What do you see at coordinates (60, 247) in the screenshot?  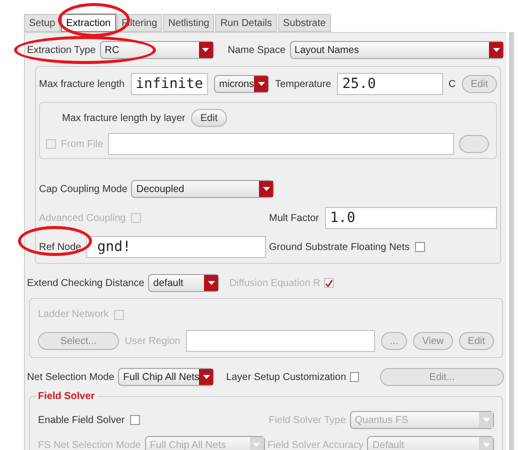 I see `field-label: Ref Node` at bounding box center [60, 247].